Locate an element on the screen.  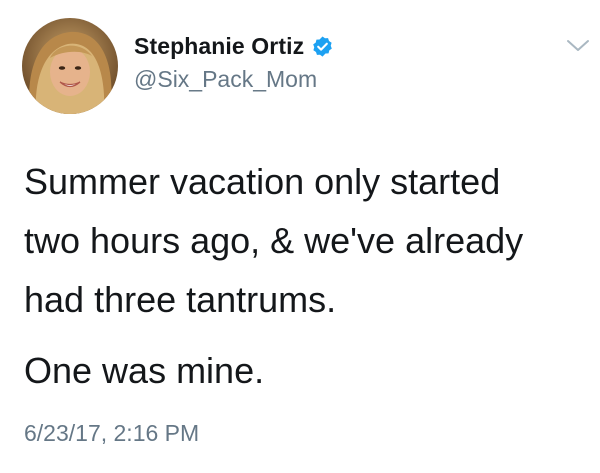
author-name-row: Stephanie Ortiz is located at coordinates (234, 46).